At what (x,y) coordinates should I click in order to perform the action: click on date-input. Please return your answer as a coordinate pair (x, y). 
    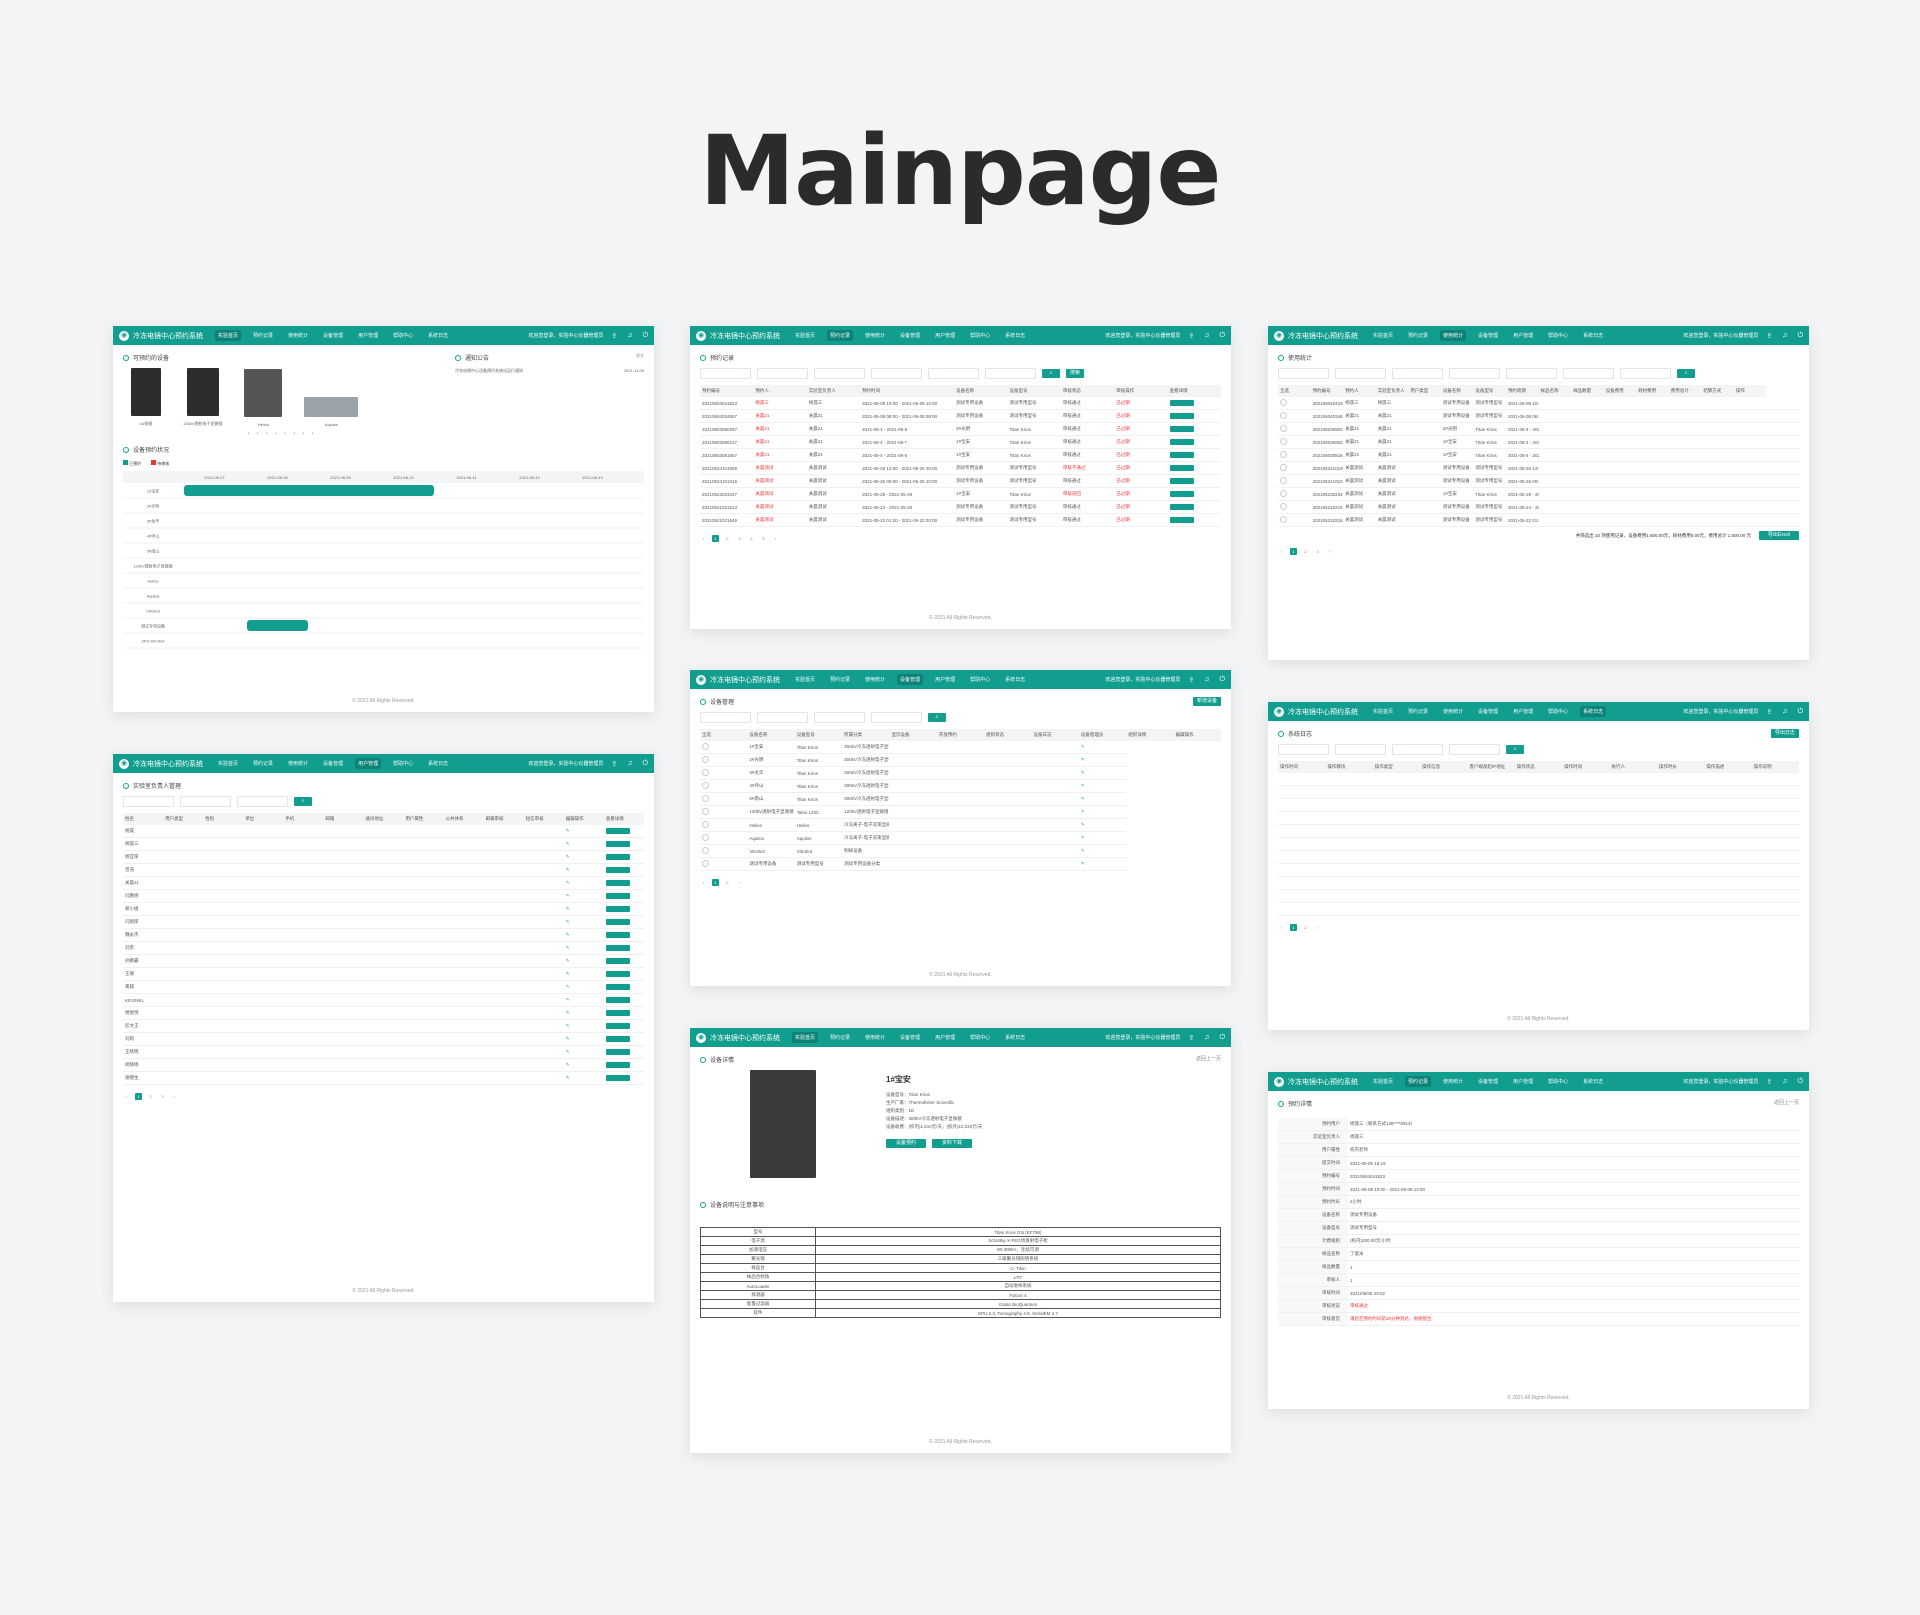
    Looking at the image, I should click on (1474, 749).